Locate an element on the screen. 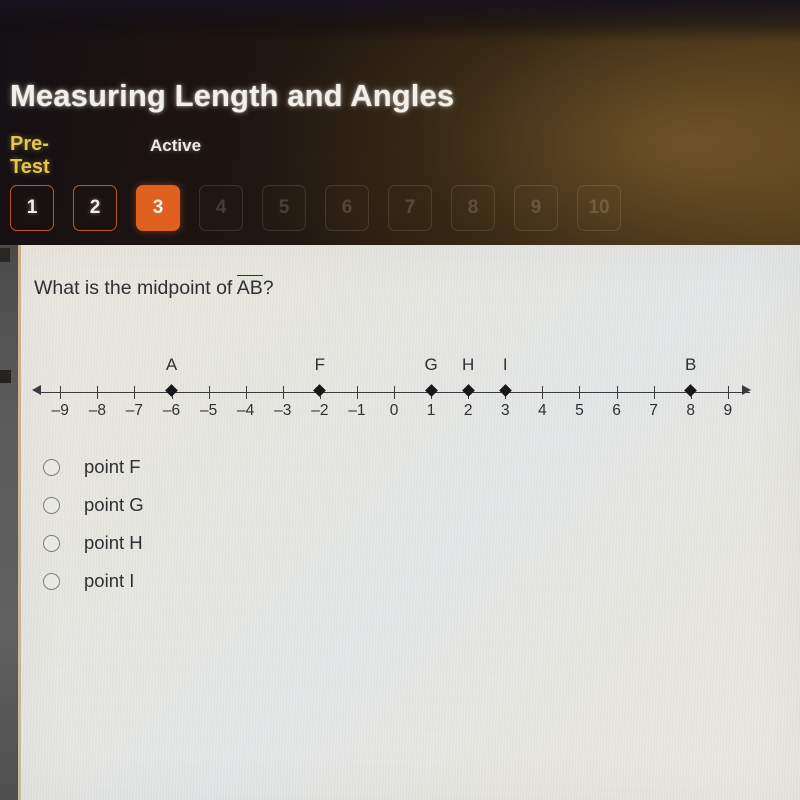  plotted-point-F is located at coordinates (320, 390).